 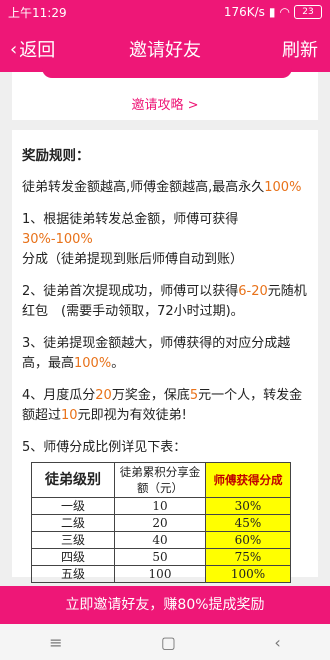 I want to click on table-cell: 100, so click(x=160, y=574).